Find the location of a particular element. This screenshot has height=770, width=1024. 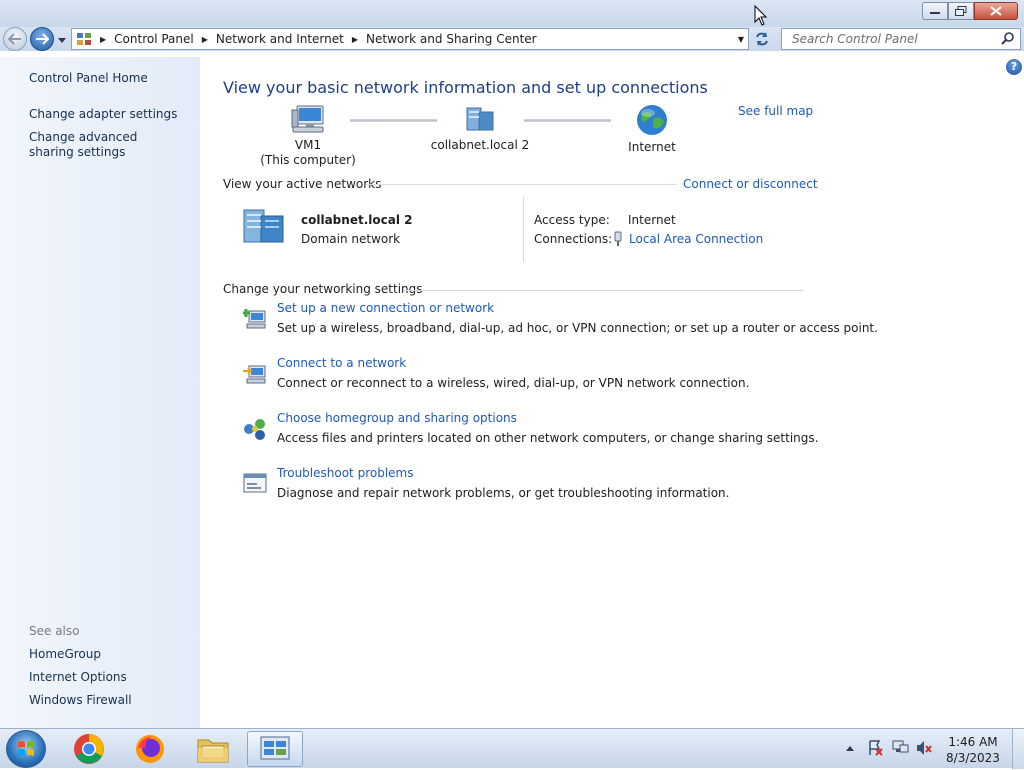

homegroup-sharing-link: Choose homegroup and sharing options is located at coordinates (397, 418).